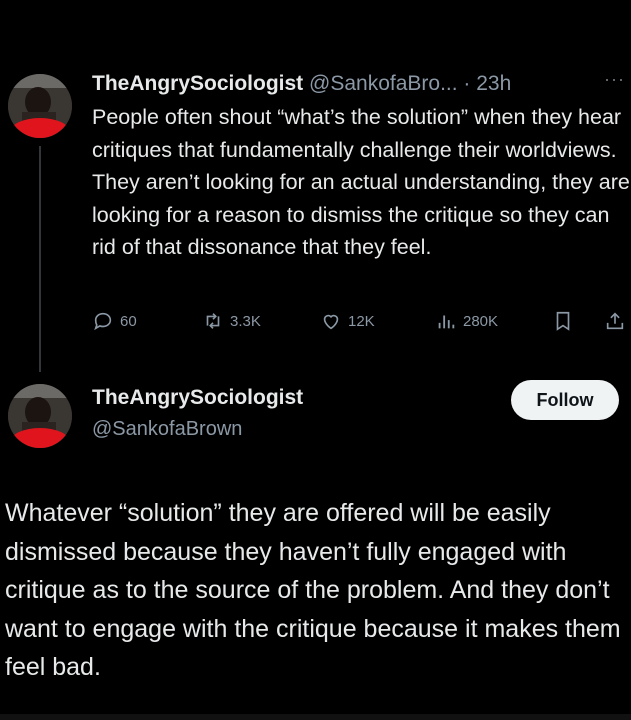 This screenshot has width=631, height=720. I want to click on views-button: 280K, so click(466, 321).